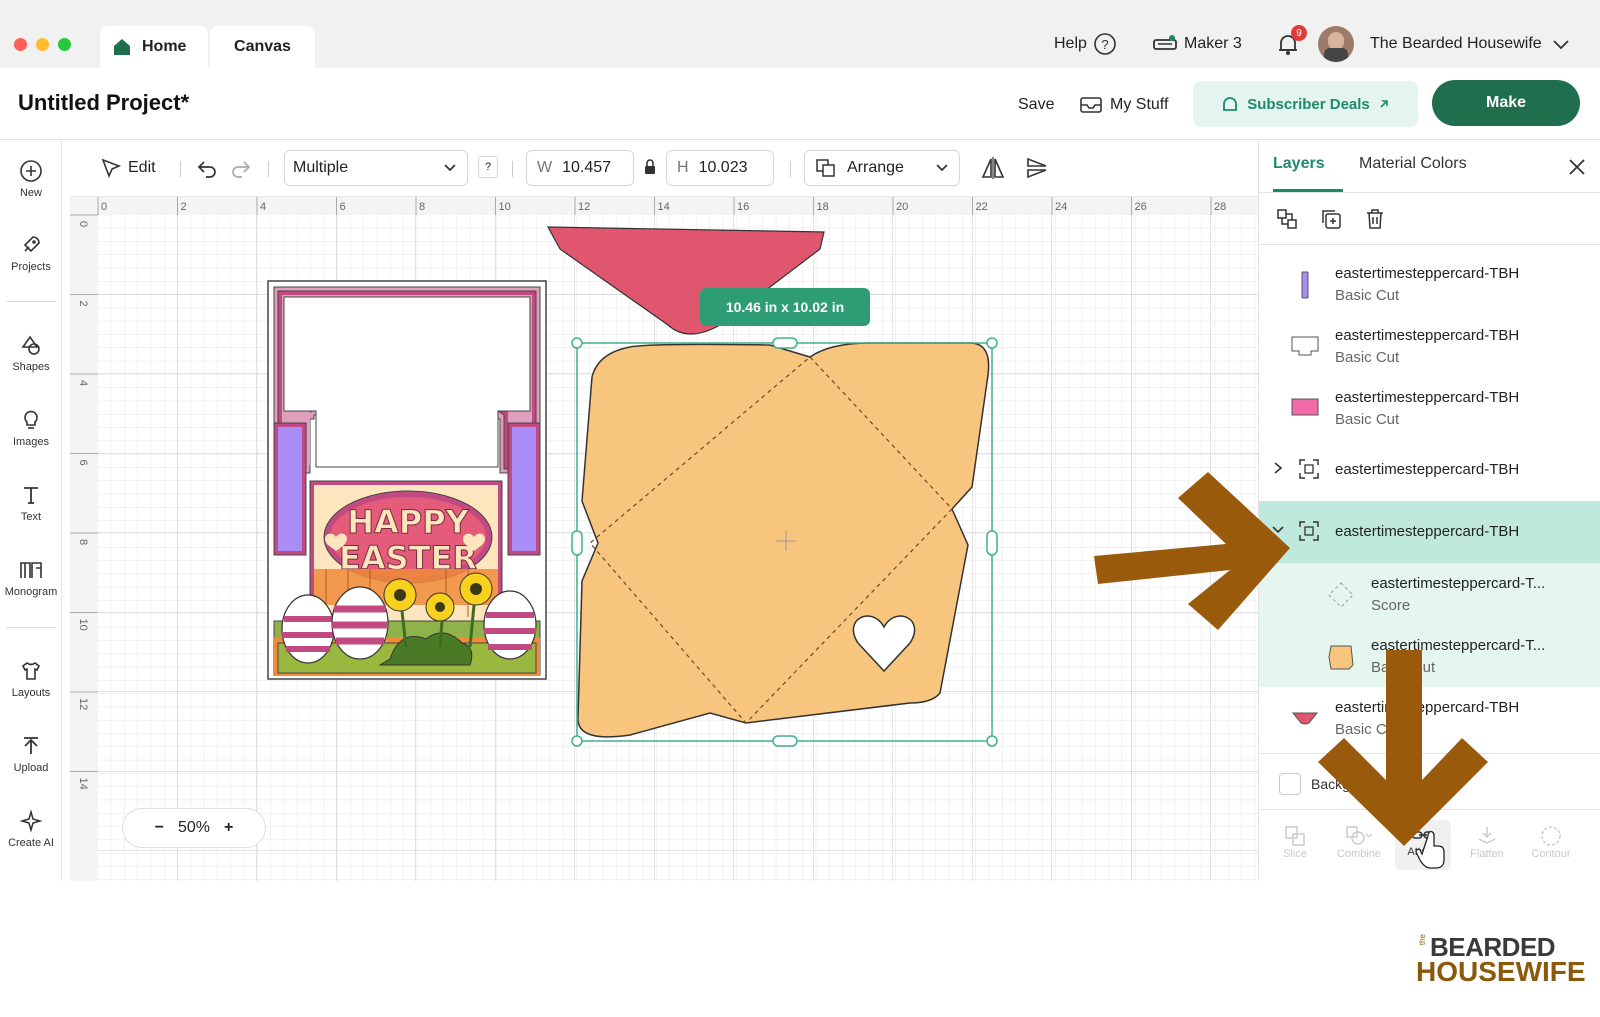 This screenshot has height=1017, width=1600. What do you see at coordinates (31, 578) in the screenshot?
I see `tool-monogram: Monogram` at bounding box center [31, 578].